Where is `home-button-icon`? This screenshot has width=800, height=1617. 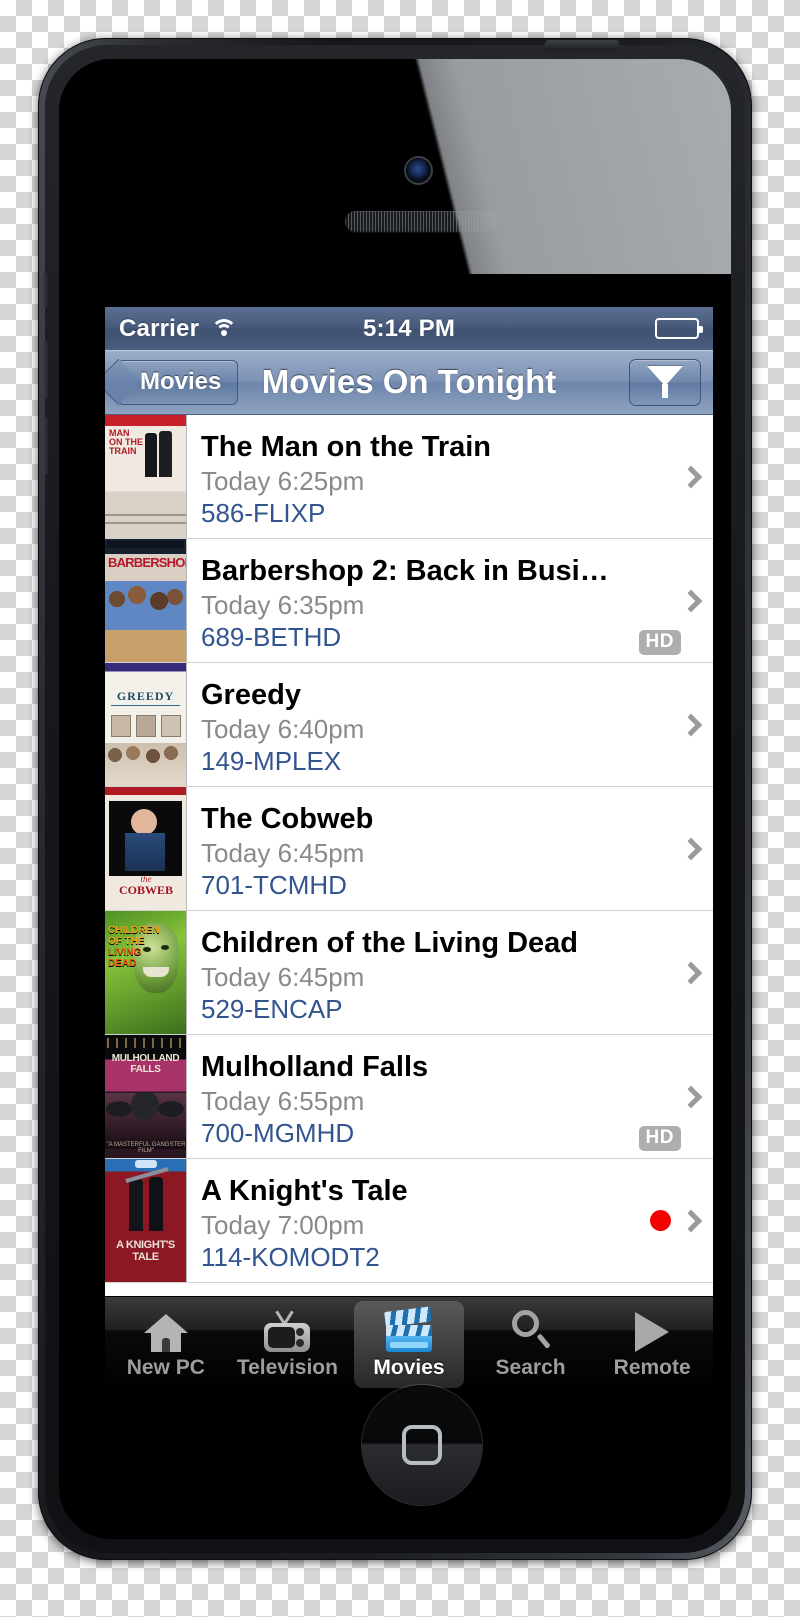 home-button-icon is located at coordinates (422, 1445).